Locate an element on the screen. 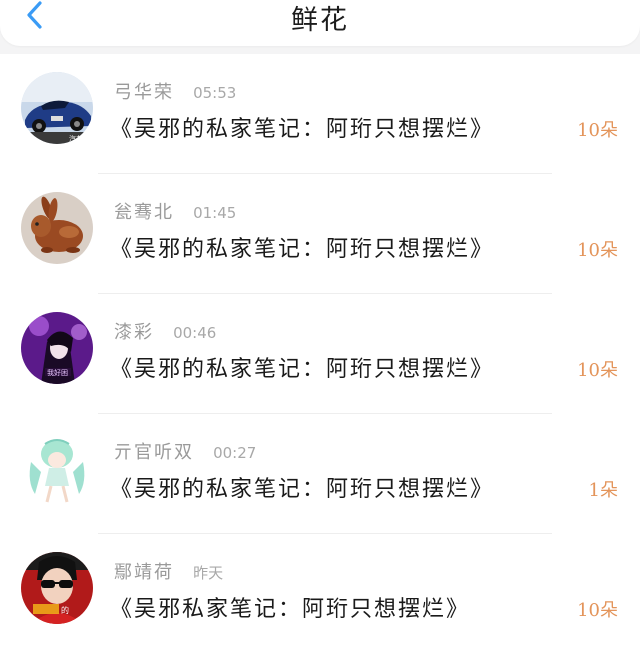 Image resolution: width=640 pixels, height=645 pixels. user-line: 亓官听双 00:27 is located at coordinates (185, 450).